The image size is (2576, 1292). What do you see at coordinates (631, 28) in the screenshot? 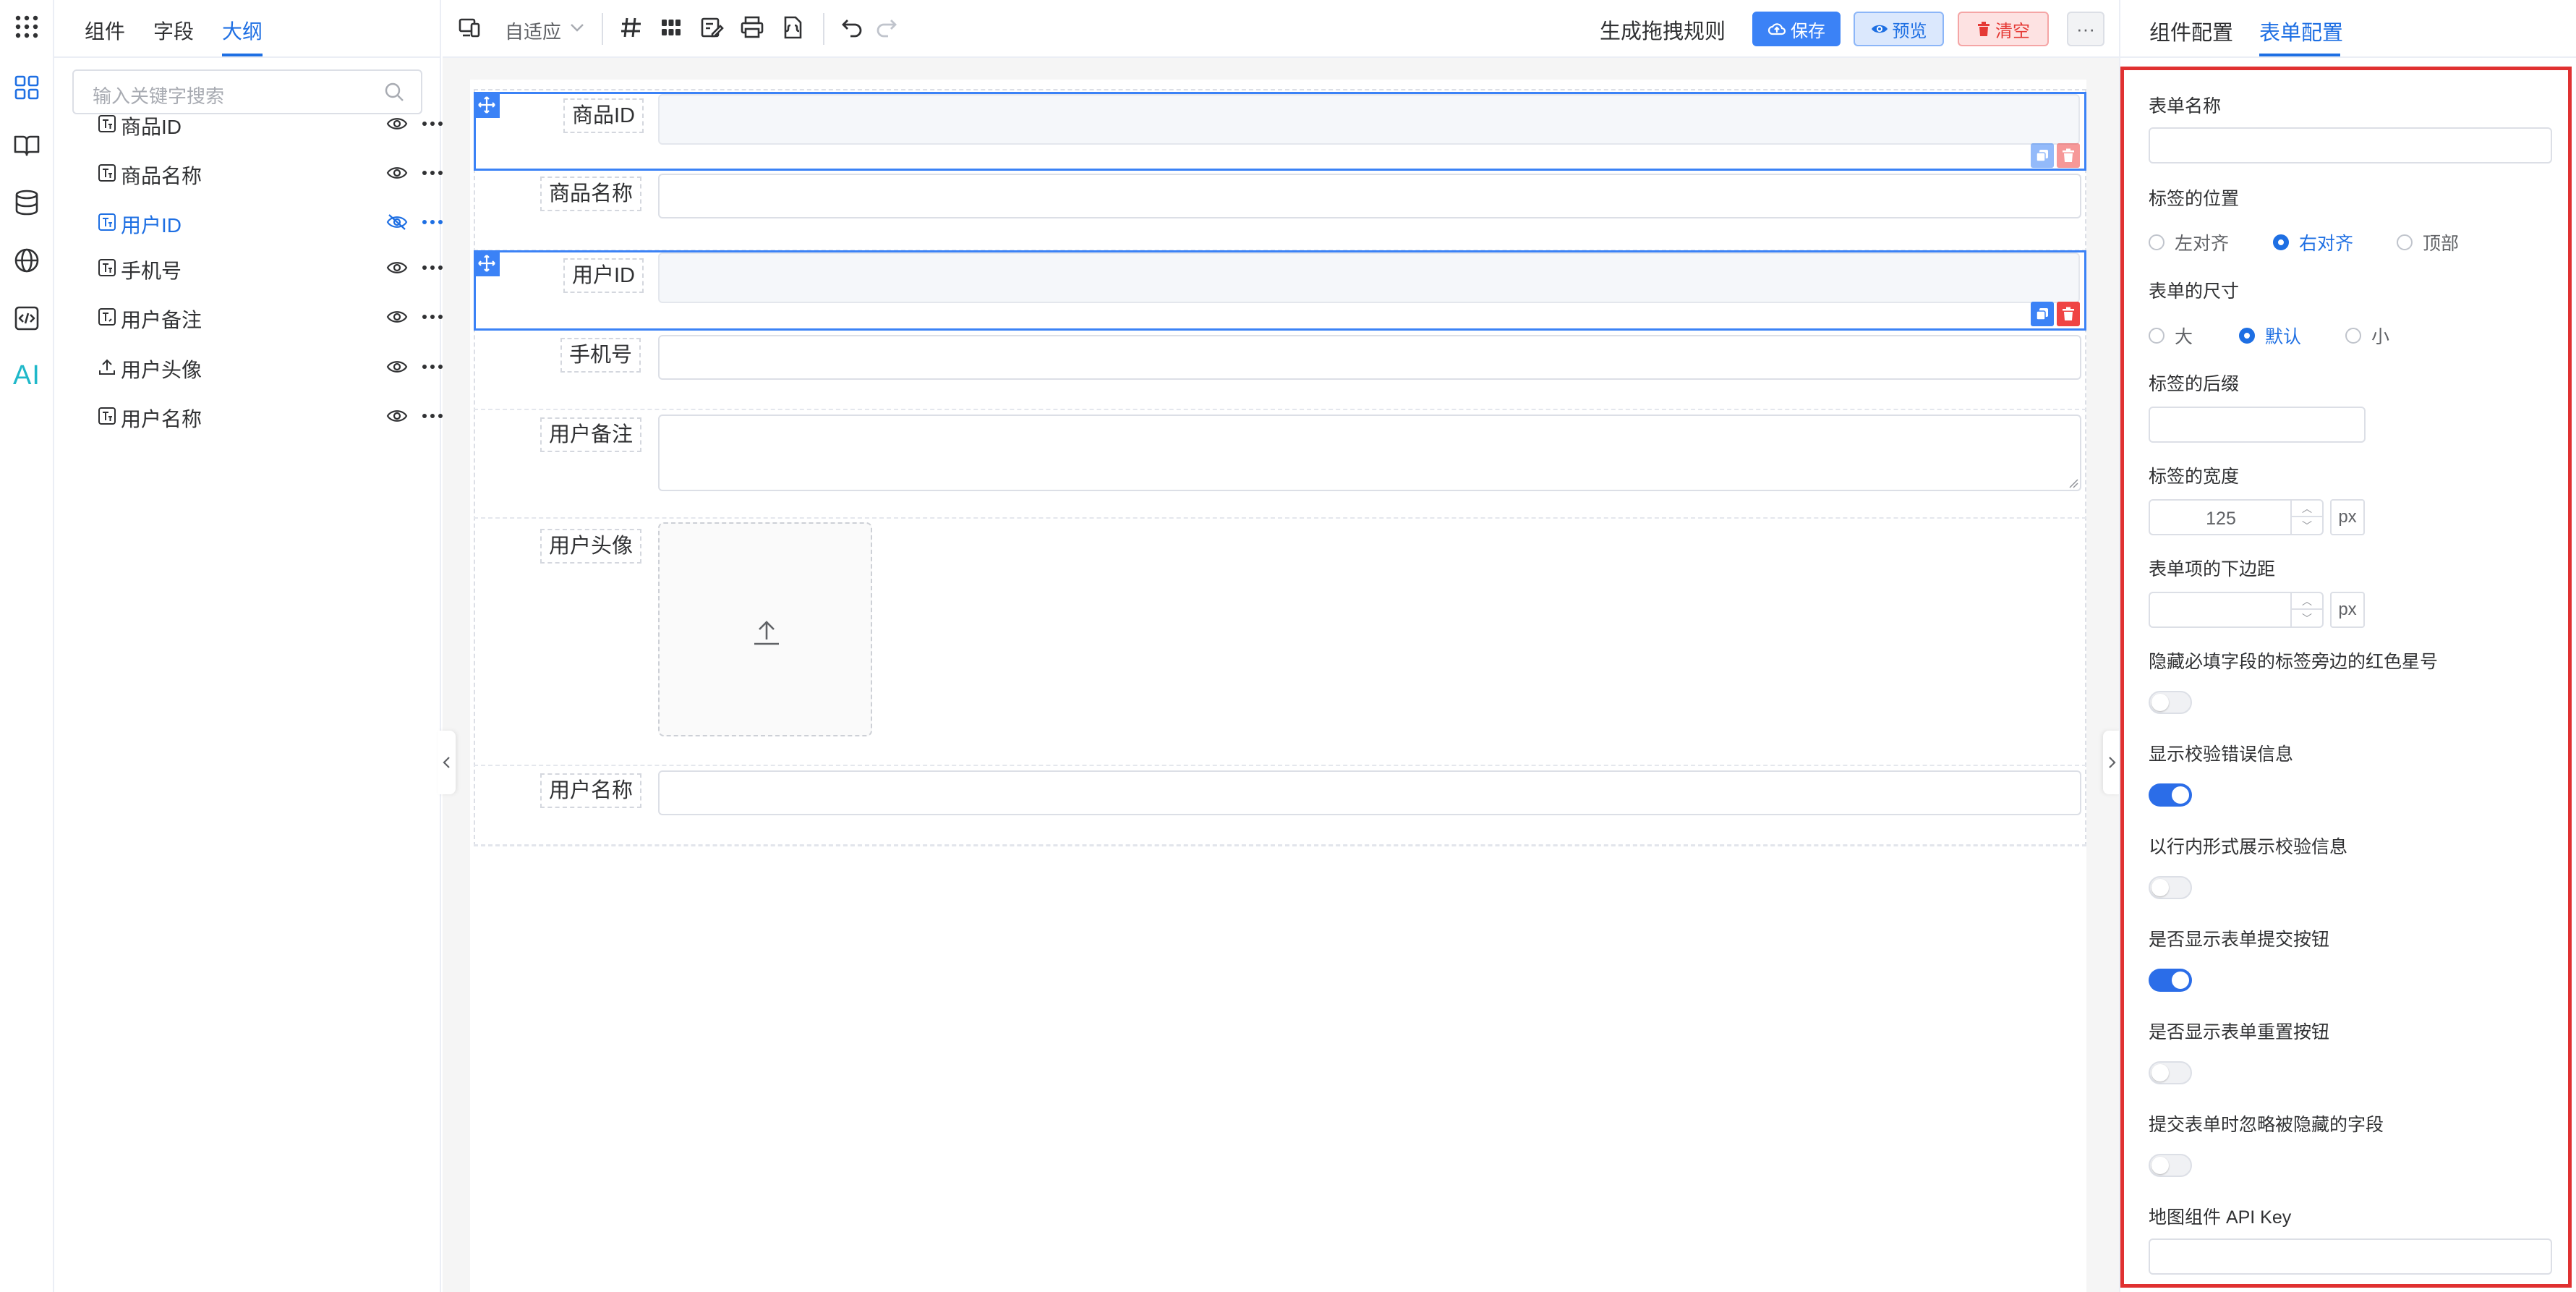
I see `hash-icon` at bounding box center [631, 28].